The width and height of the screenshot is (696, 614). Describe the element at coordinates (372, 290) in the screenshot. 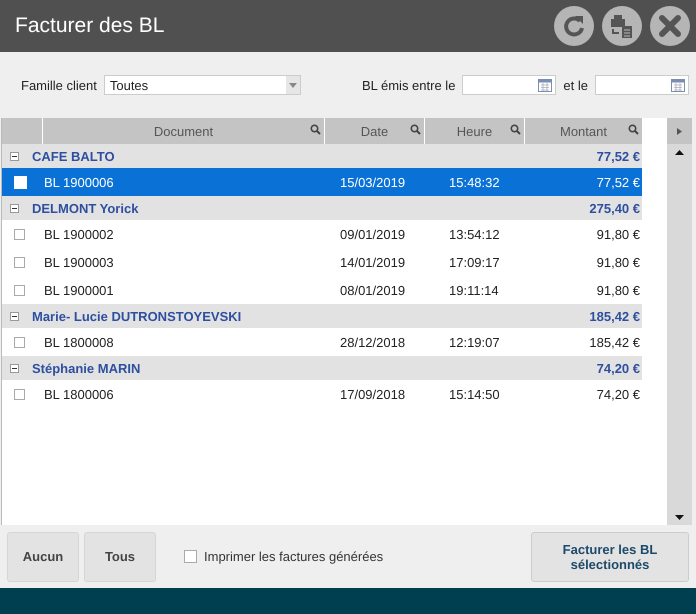

I see `table-cell-text: 08/01/2019` at that location.